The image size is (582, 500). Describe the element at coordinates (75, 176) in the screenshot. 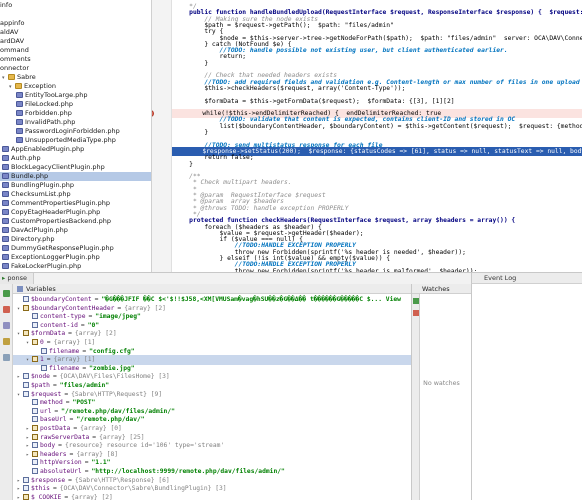

I see `tree-item: Bundle.php` at that location.